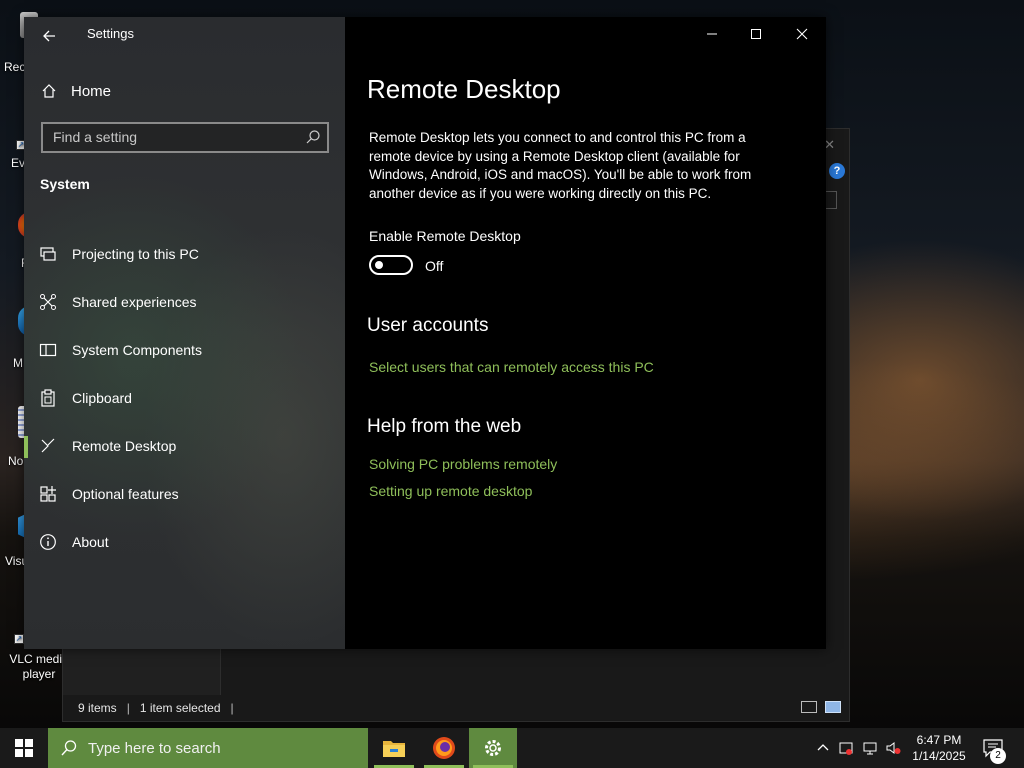 The width and height of the screenshot is (1024, 768). I want to click on enable-remote-desktop-label: Enable Remote Desktop, so click(445, 236).